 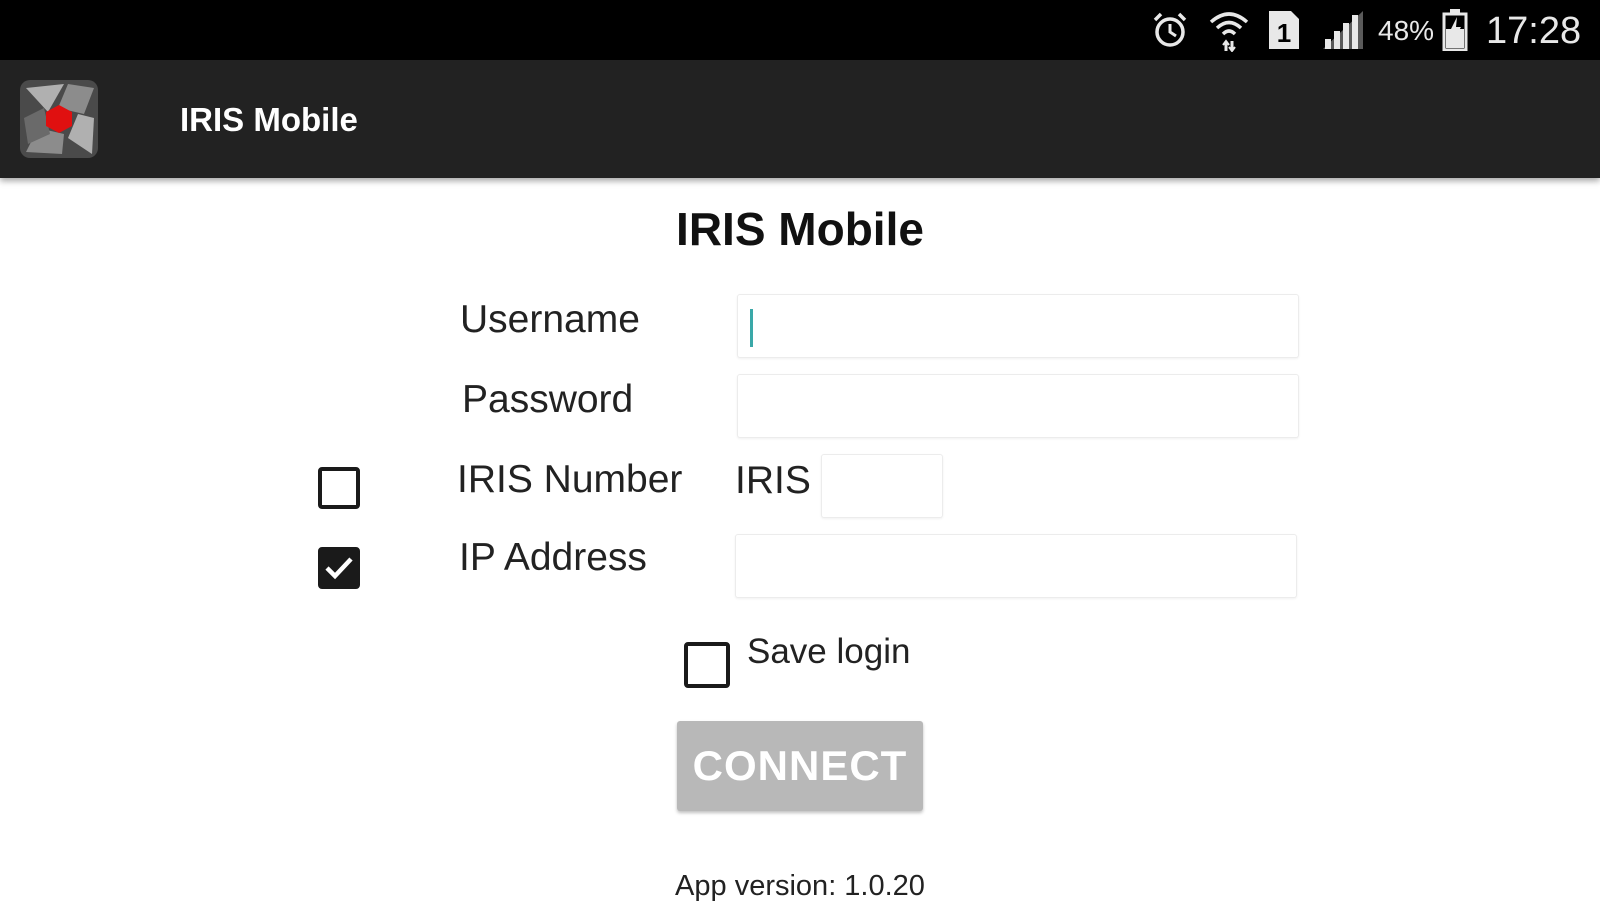 What do you see at coordinates (773, 480) in the screenshot?
I see `iris-prefix-label: IRIS` at bounding box center [773, 480].